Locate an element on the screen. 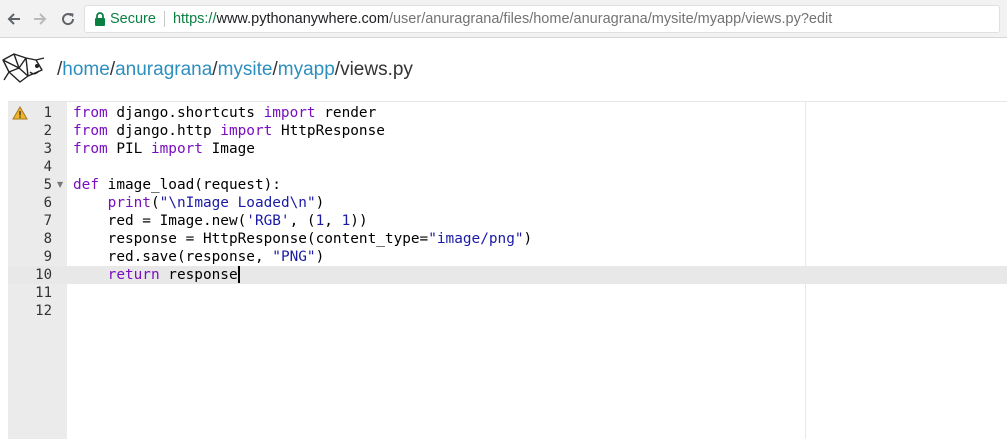 This screenshot has width=1007, height=439. gutter-cell: 2 is located at coordinates (37, 131).